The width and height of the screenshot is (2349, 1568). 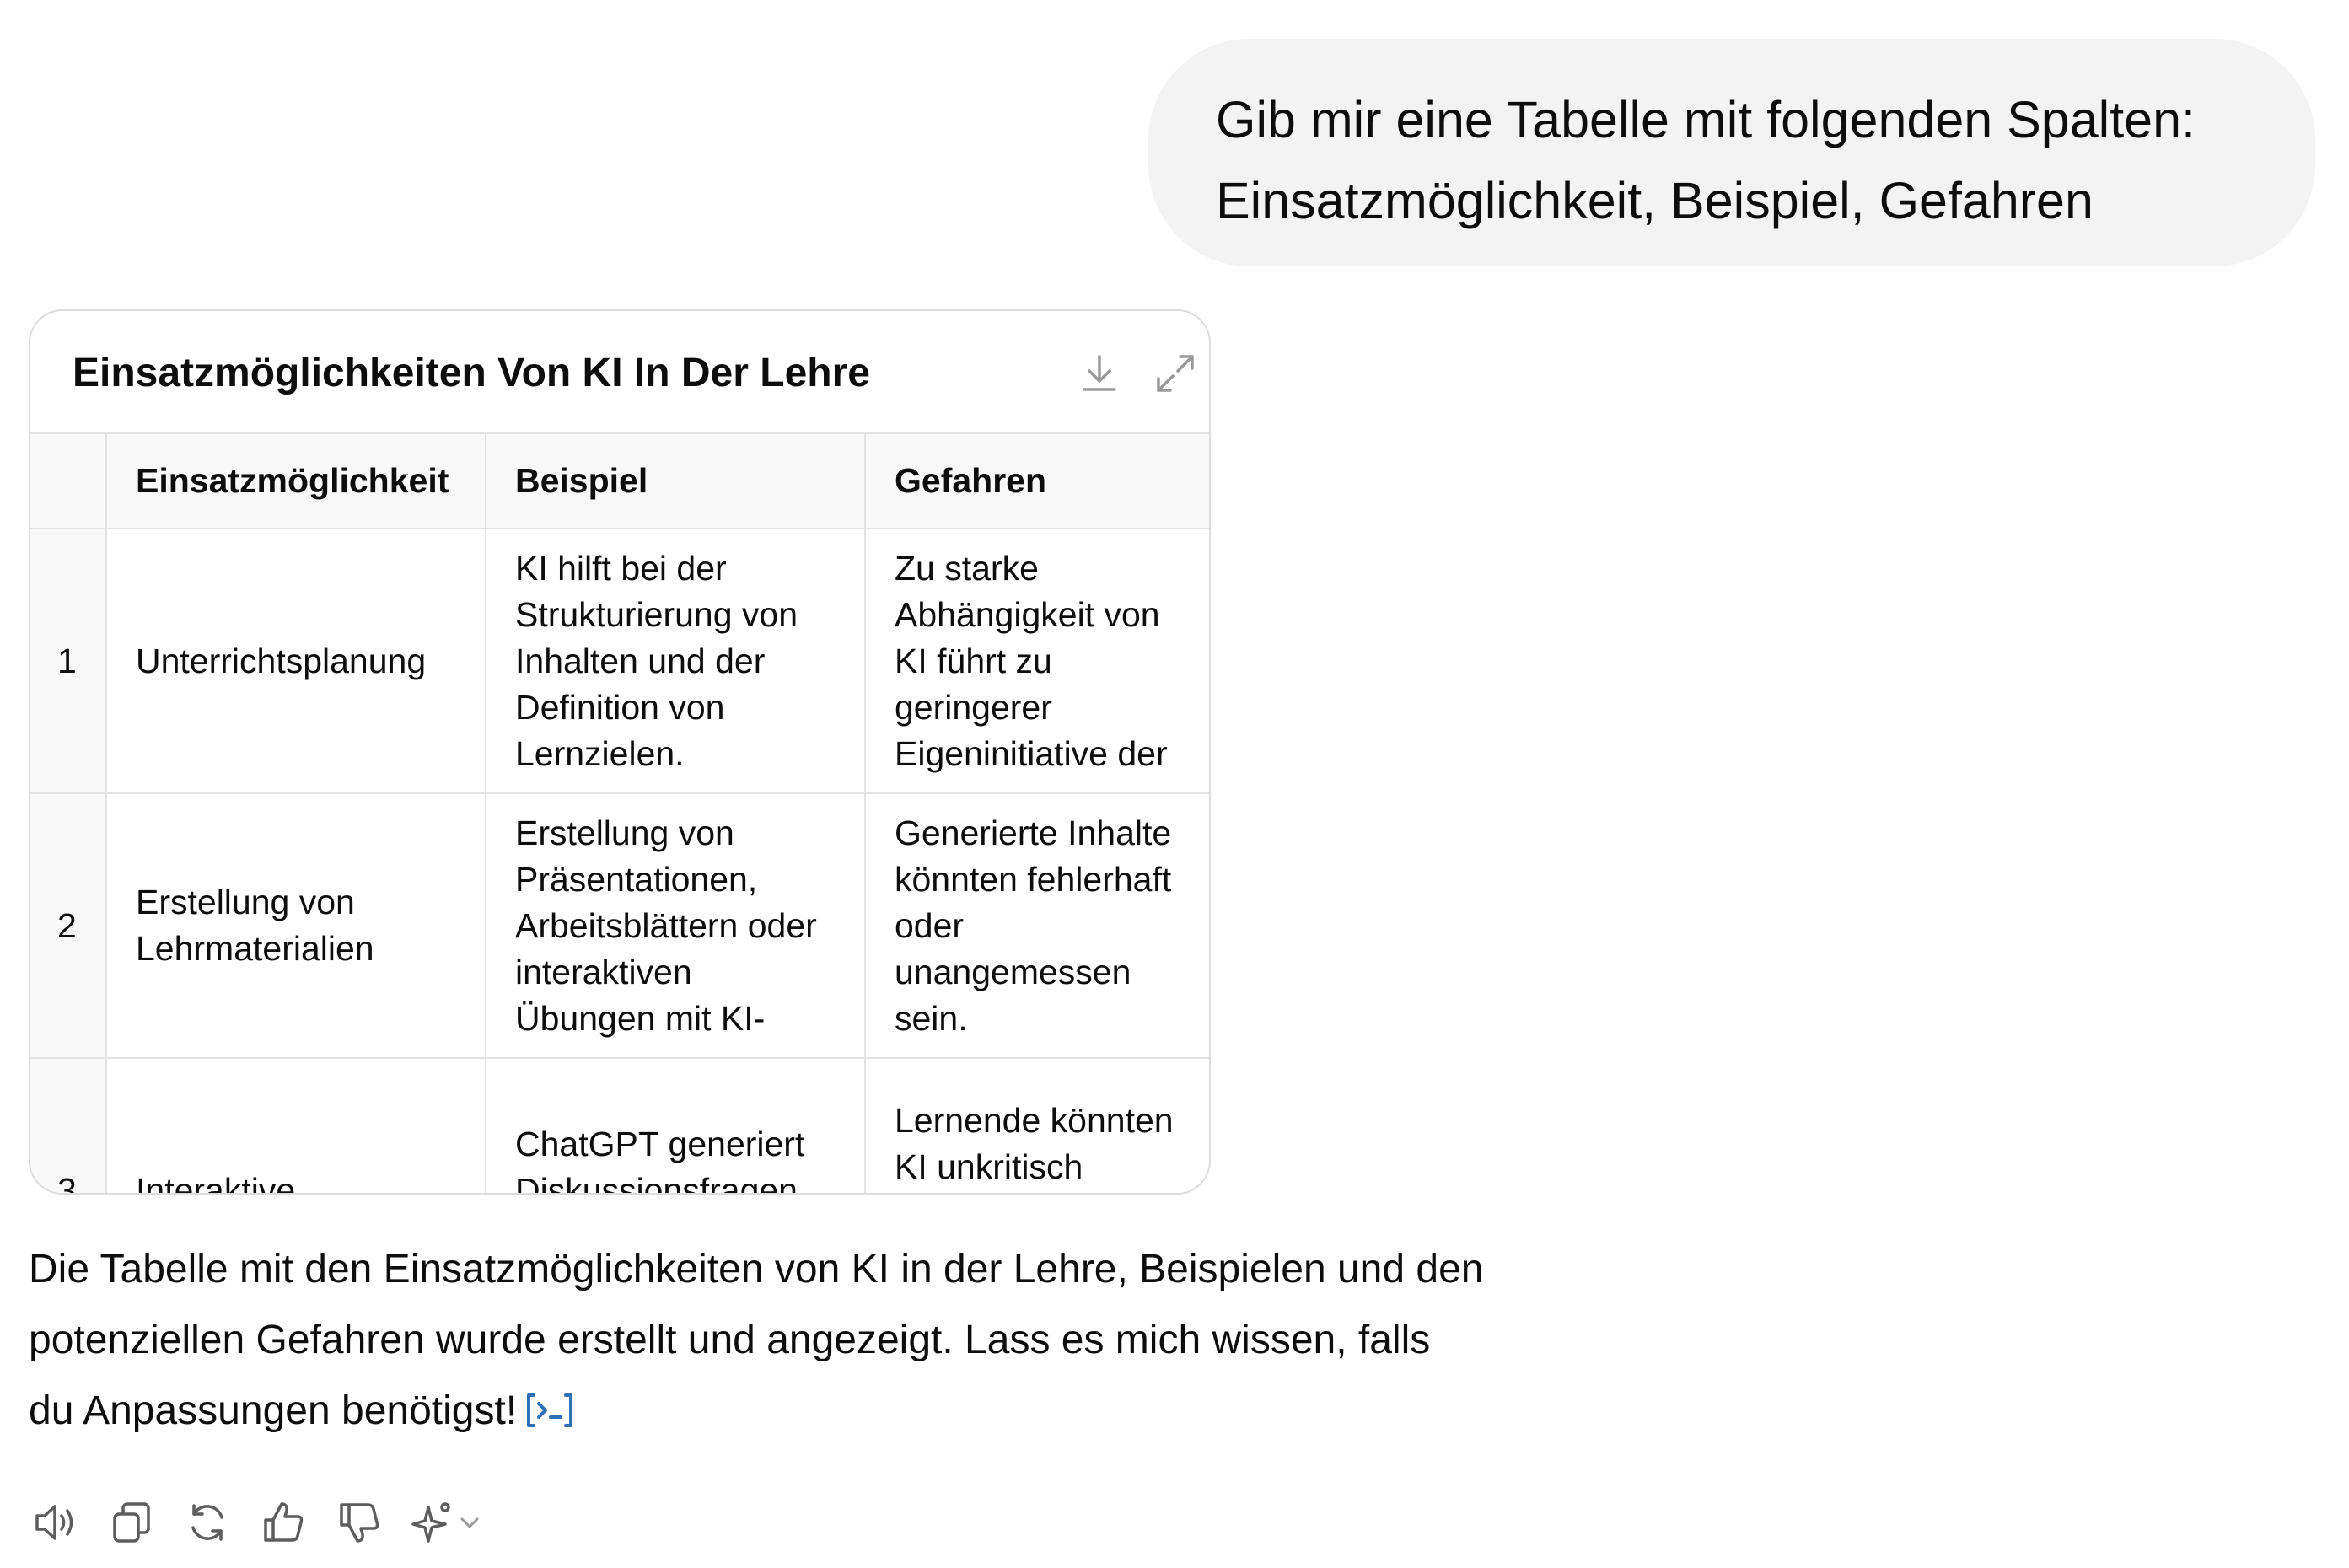 I want to click on copy-icon, so click(x=131, y=1522).